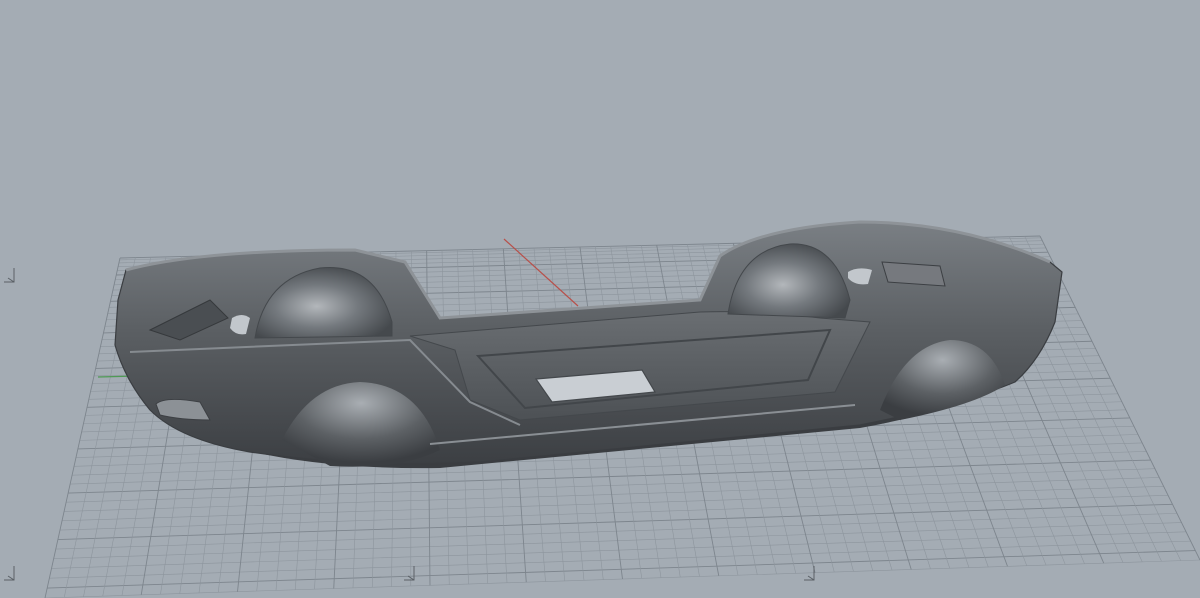 This screenshot has height=598, width=1200. Describe the element at coordinates (913, 274) in the screenshot. I see `hood-vent` at that location.